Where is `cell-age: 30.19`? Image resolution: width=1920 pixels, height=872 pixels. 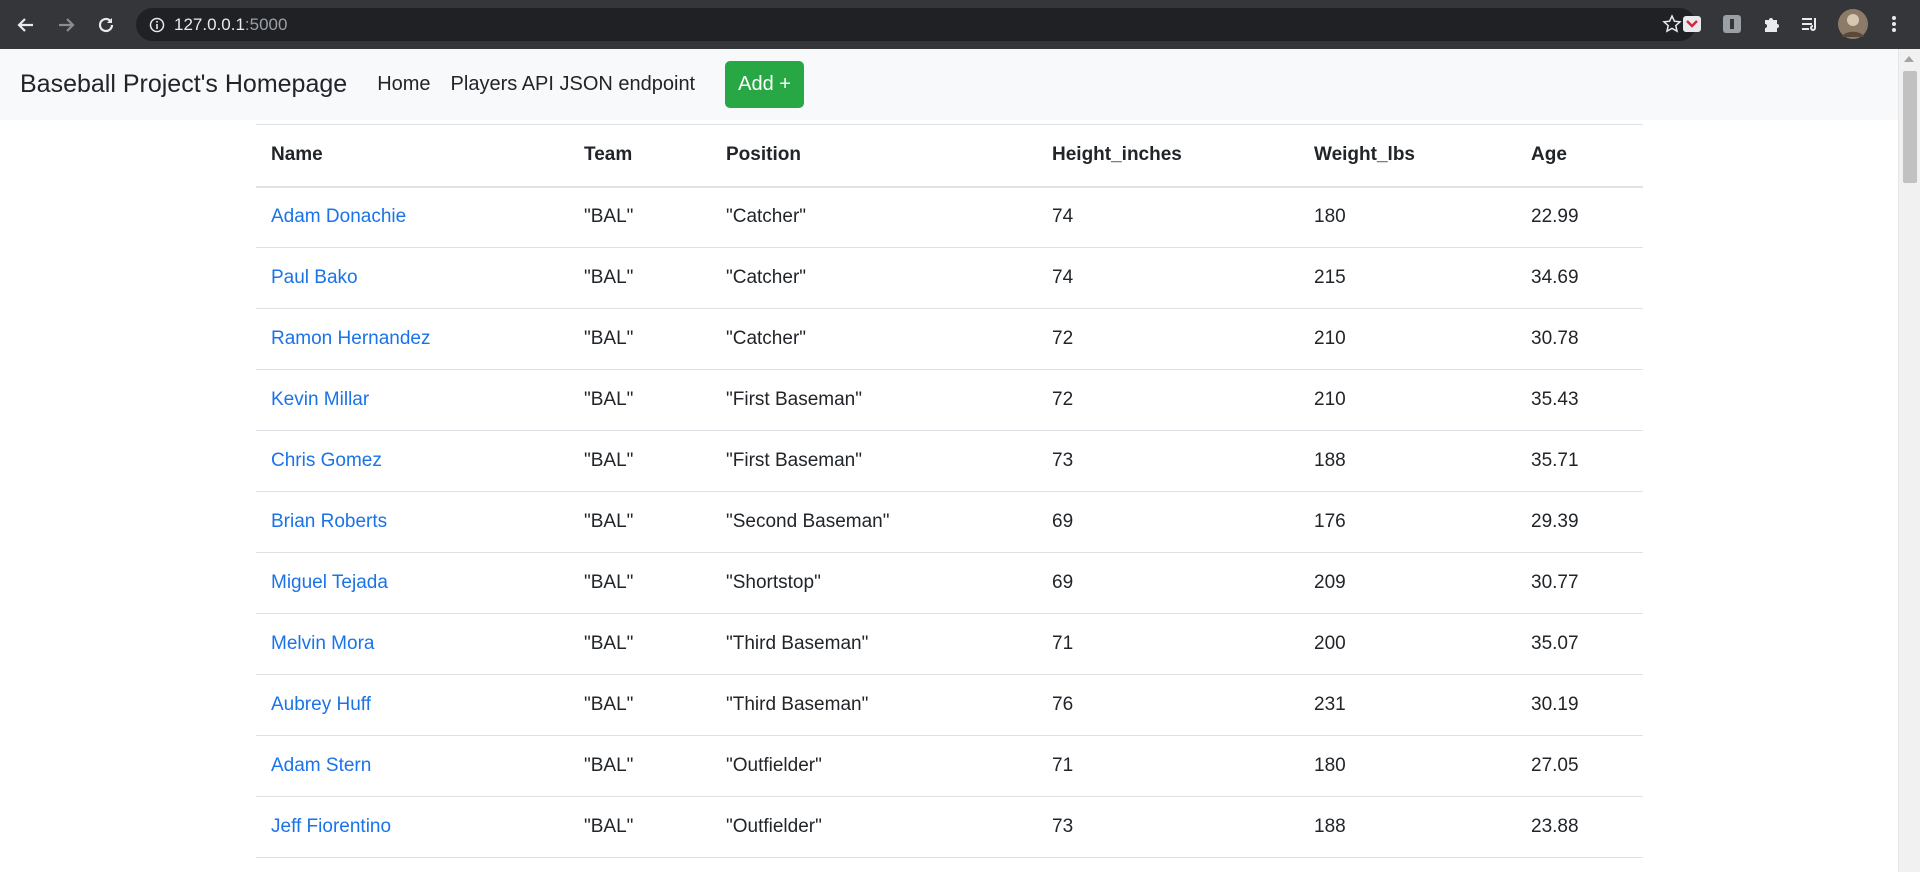
cell-age: 30.19 is located at coordinates (1579, 705).